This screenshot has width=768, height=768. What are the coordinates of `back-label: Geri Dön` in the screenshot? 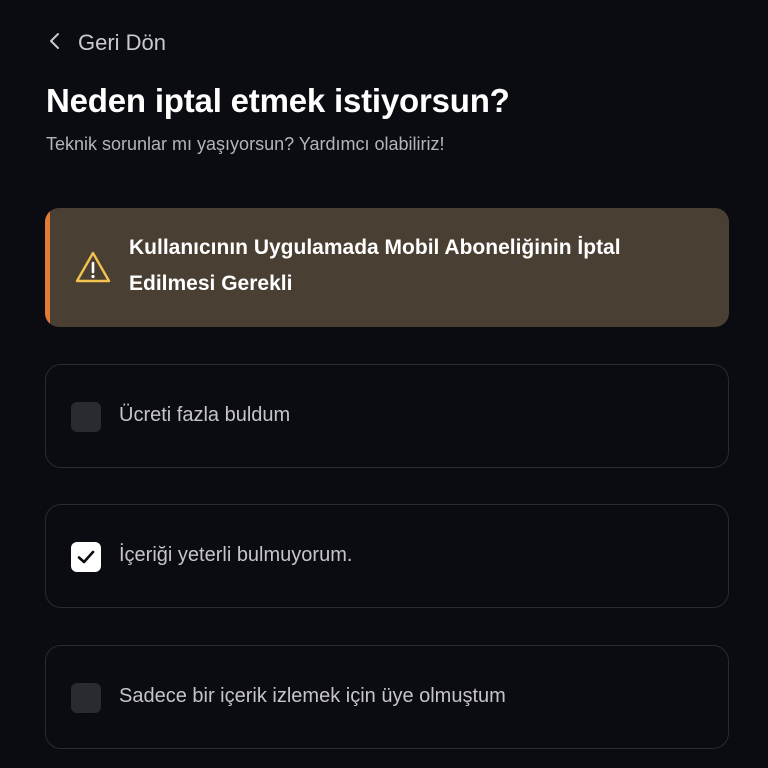 It's located at (122, 42).